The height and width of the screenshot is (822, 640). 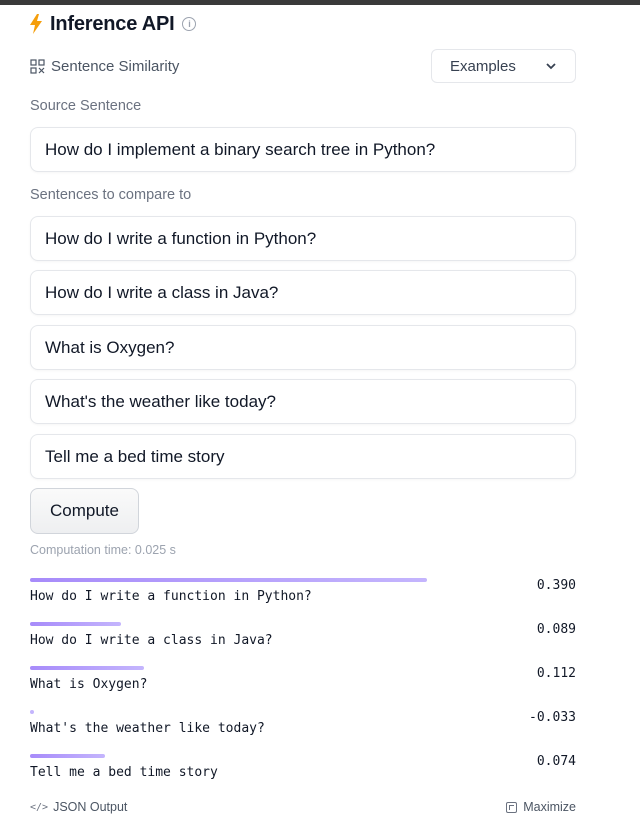 What do you see at coordinates (551, 66) in the screenshot?
I see `chevron-down-icon` at bounding box center [551, 66].